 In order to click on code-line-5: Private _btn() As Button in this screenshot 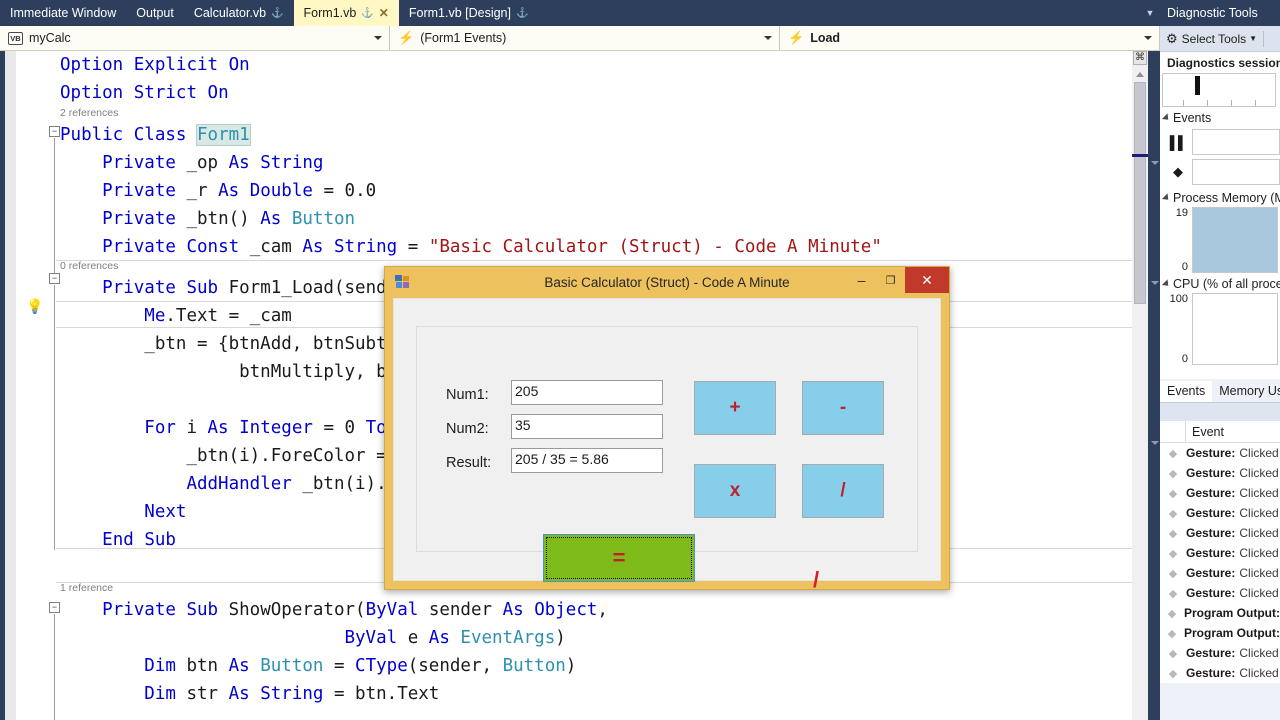, I will do `click(207, 219)`.